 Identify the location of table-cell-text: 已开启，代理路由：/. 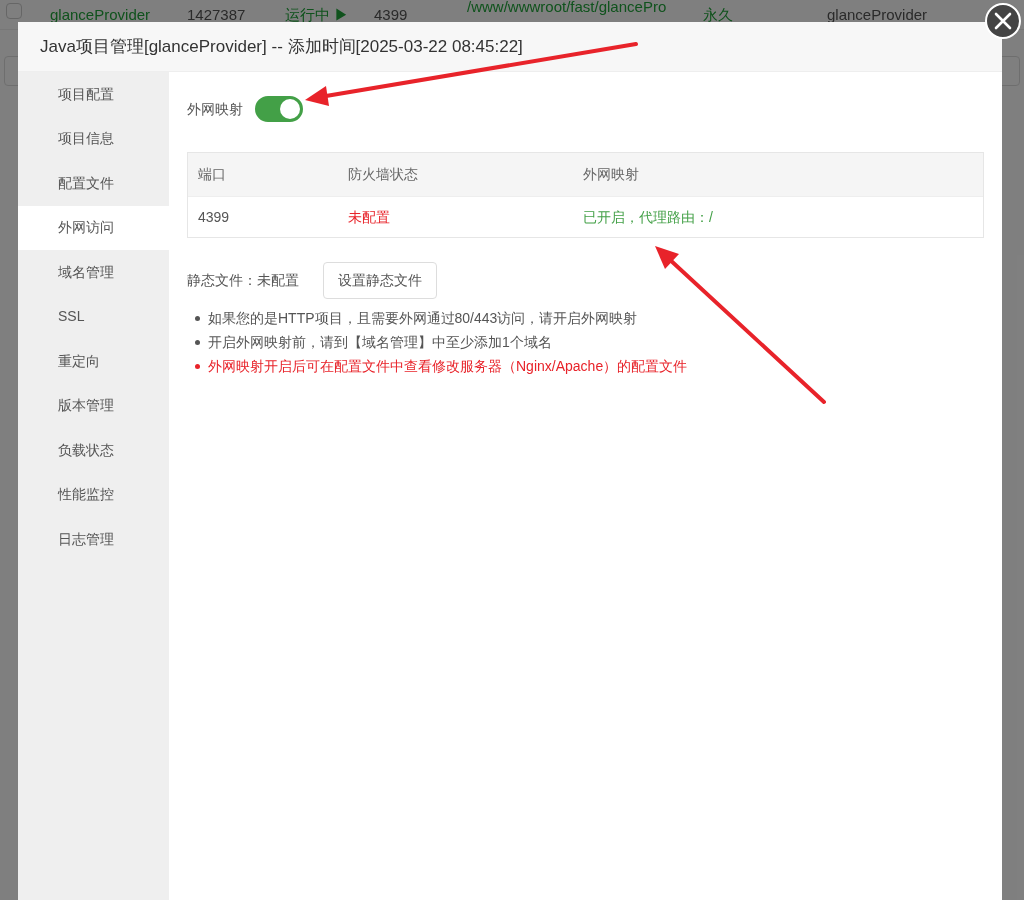
(648, 217).